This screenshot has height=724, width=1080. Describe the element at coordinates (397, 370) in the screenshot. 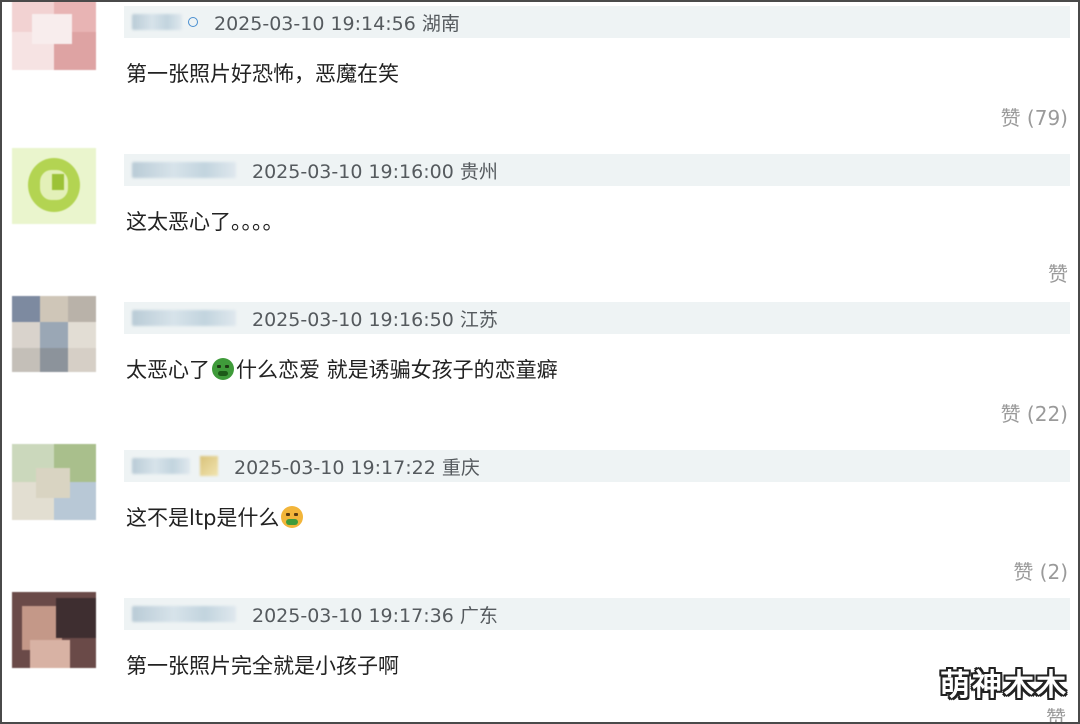

I see `comment-text-part: 什么恋爱 就是诱骗女孩子的恋童癖` at that location.